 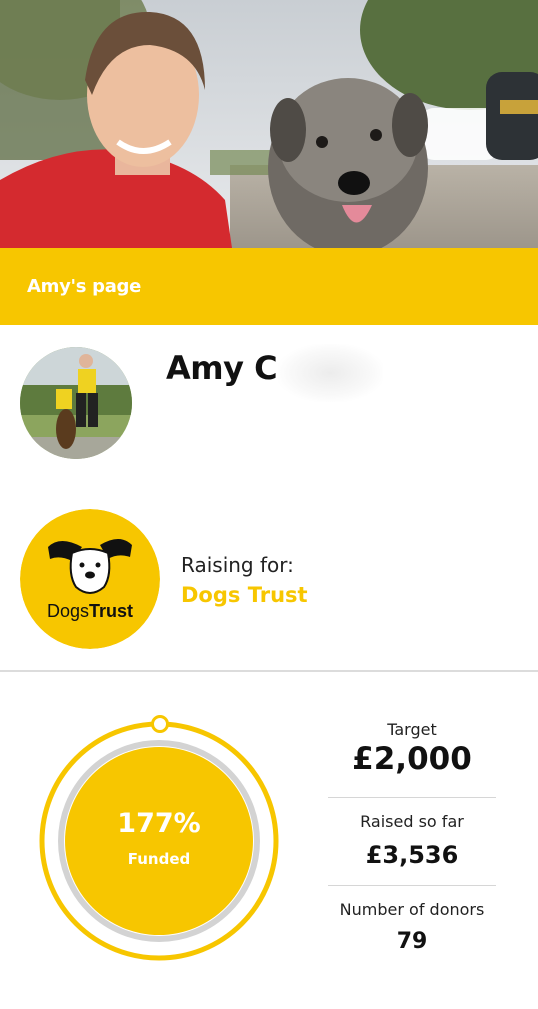 I want to click on page-banner: Amy's page, so click(x=269, y=286).